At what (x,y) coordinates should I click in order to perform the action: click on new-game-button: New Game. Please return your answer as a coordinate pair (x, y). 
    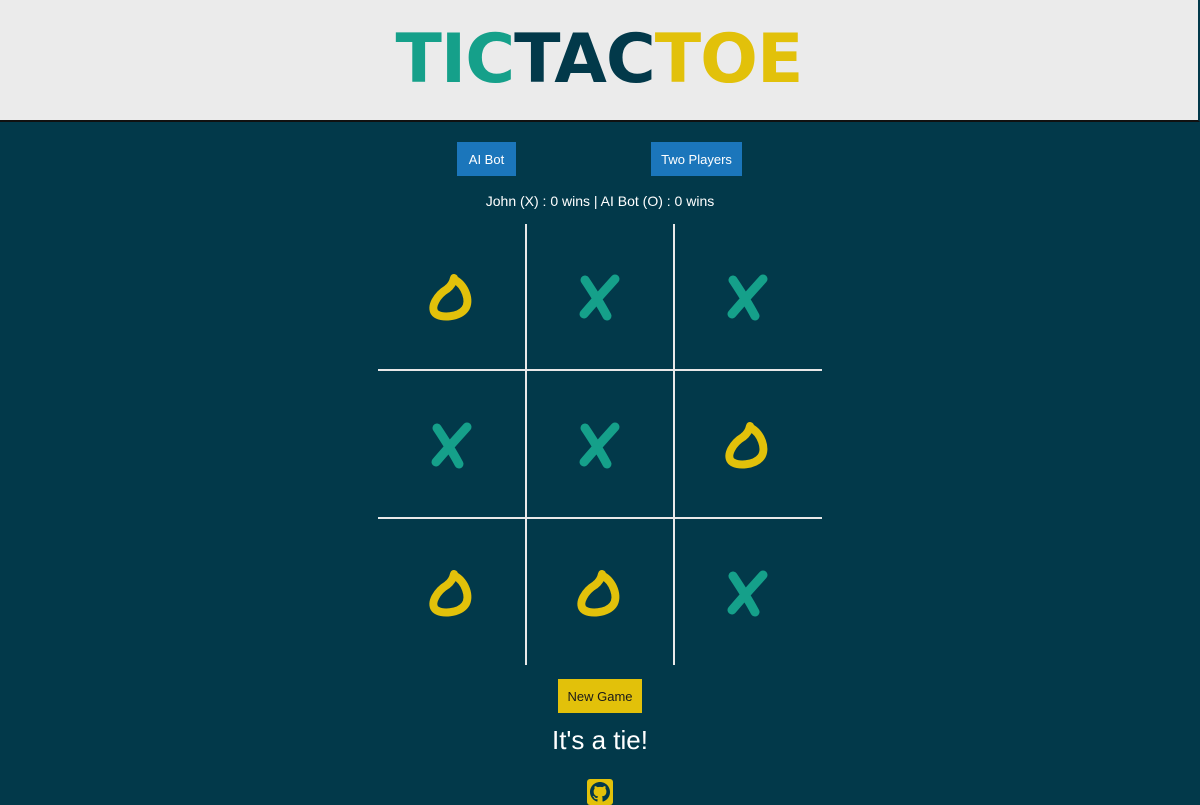
    Looking at the image, I should click on (600, 696).